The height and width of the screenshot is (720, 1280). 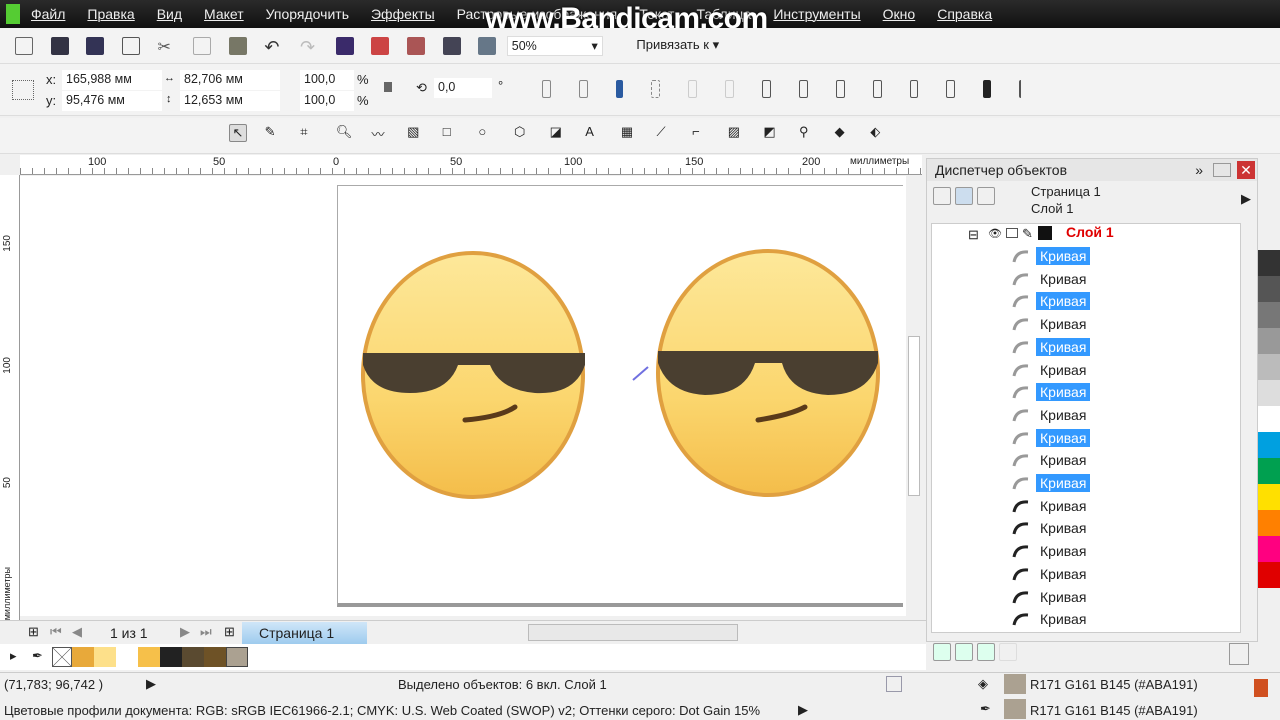 What do you see at coordinates (693, 89) in the screenshot?
I see `ungroup-icon` at bounding box center [693, 89].